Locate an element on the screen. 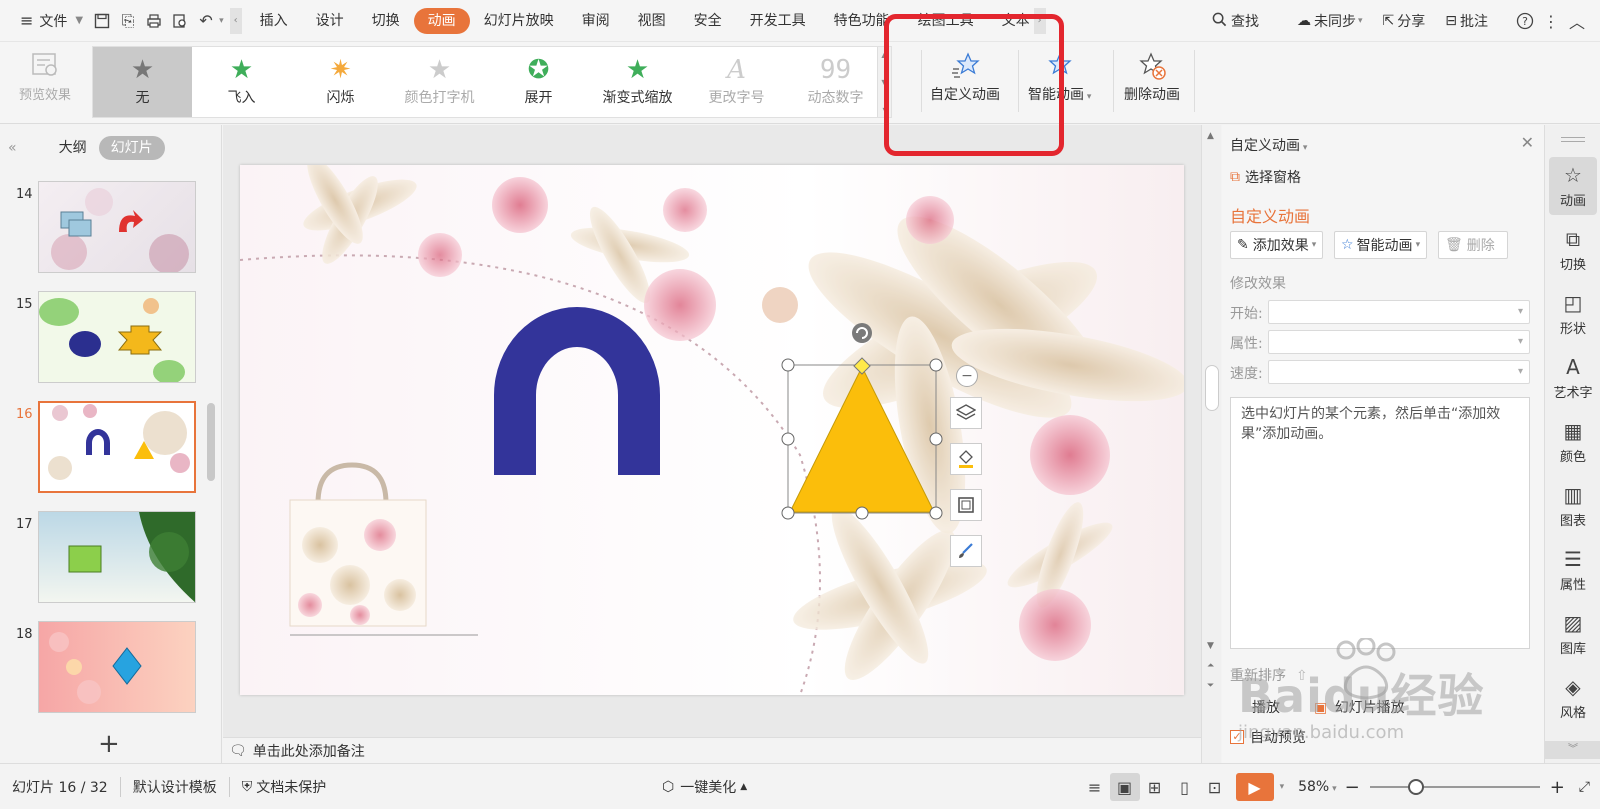  pane-title: 自定义动画 ▾ is located at coordinates (1268, 145).